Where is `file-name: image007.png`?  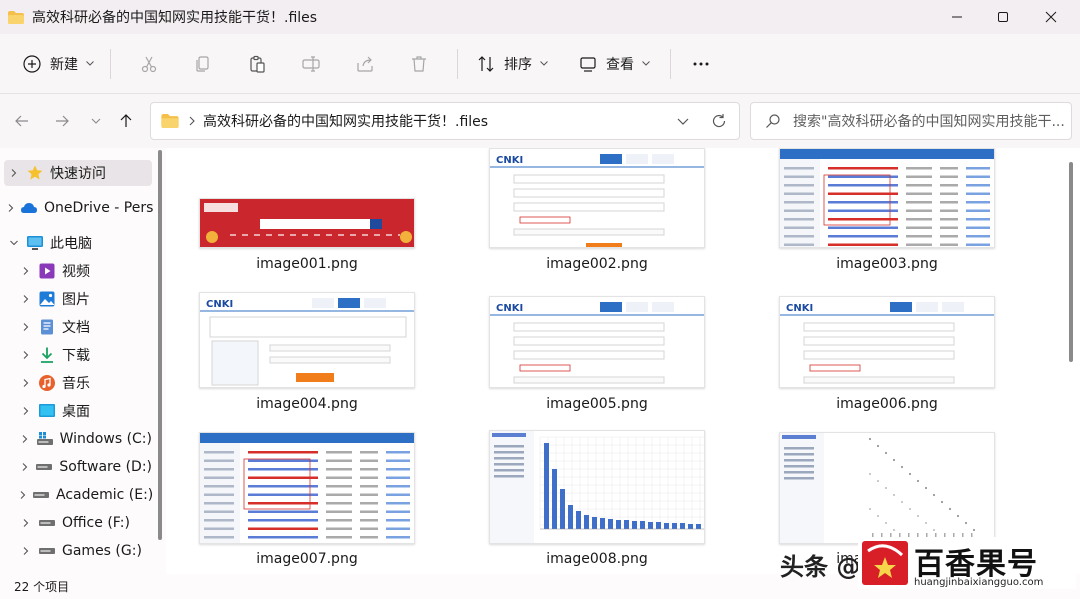 file-name: image007.png is located at coordinates (307, 559).